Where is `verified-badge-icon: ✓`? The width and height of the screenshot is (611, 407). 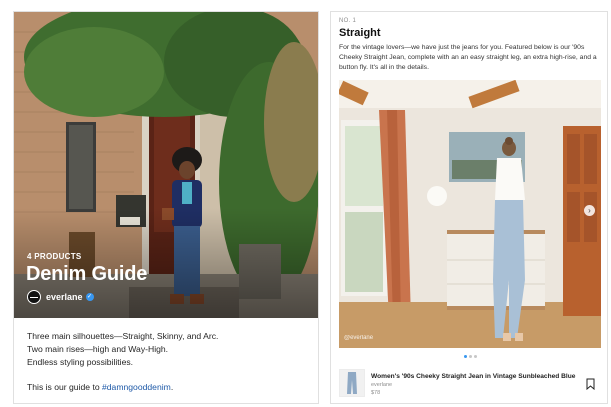
verified-badge-icon: ✓ is located at coordinates (89, 297).